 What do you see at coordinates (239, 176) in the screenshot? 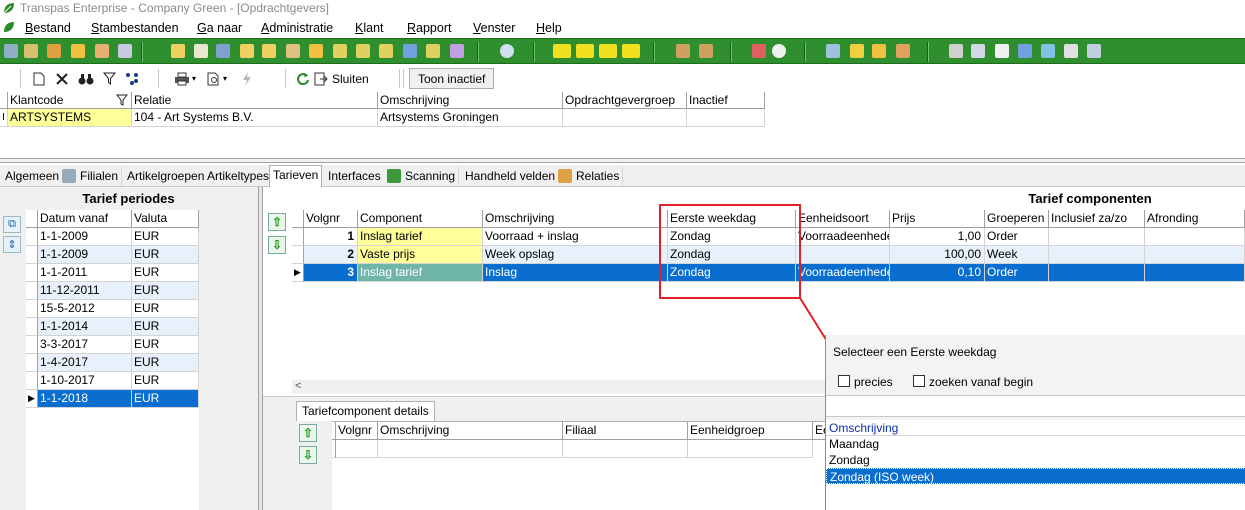
I see `tab-artikeltypes: Artikeltypes` at bounding box center [239, 176].